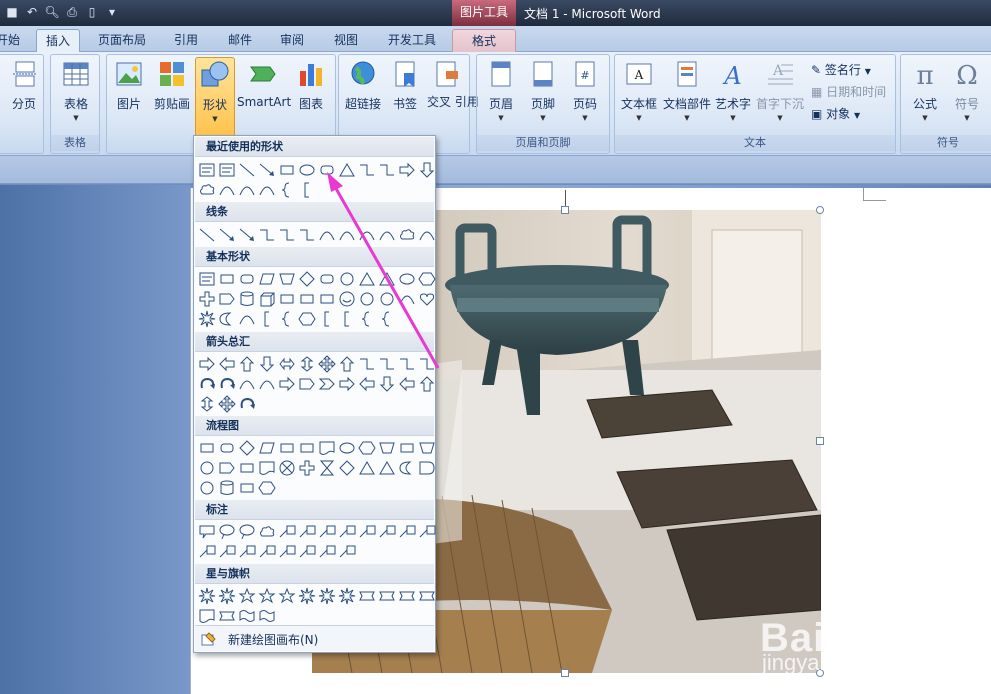  I want to click on shape-callout-icon, so click(207, 532).